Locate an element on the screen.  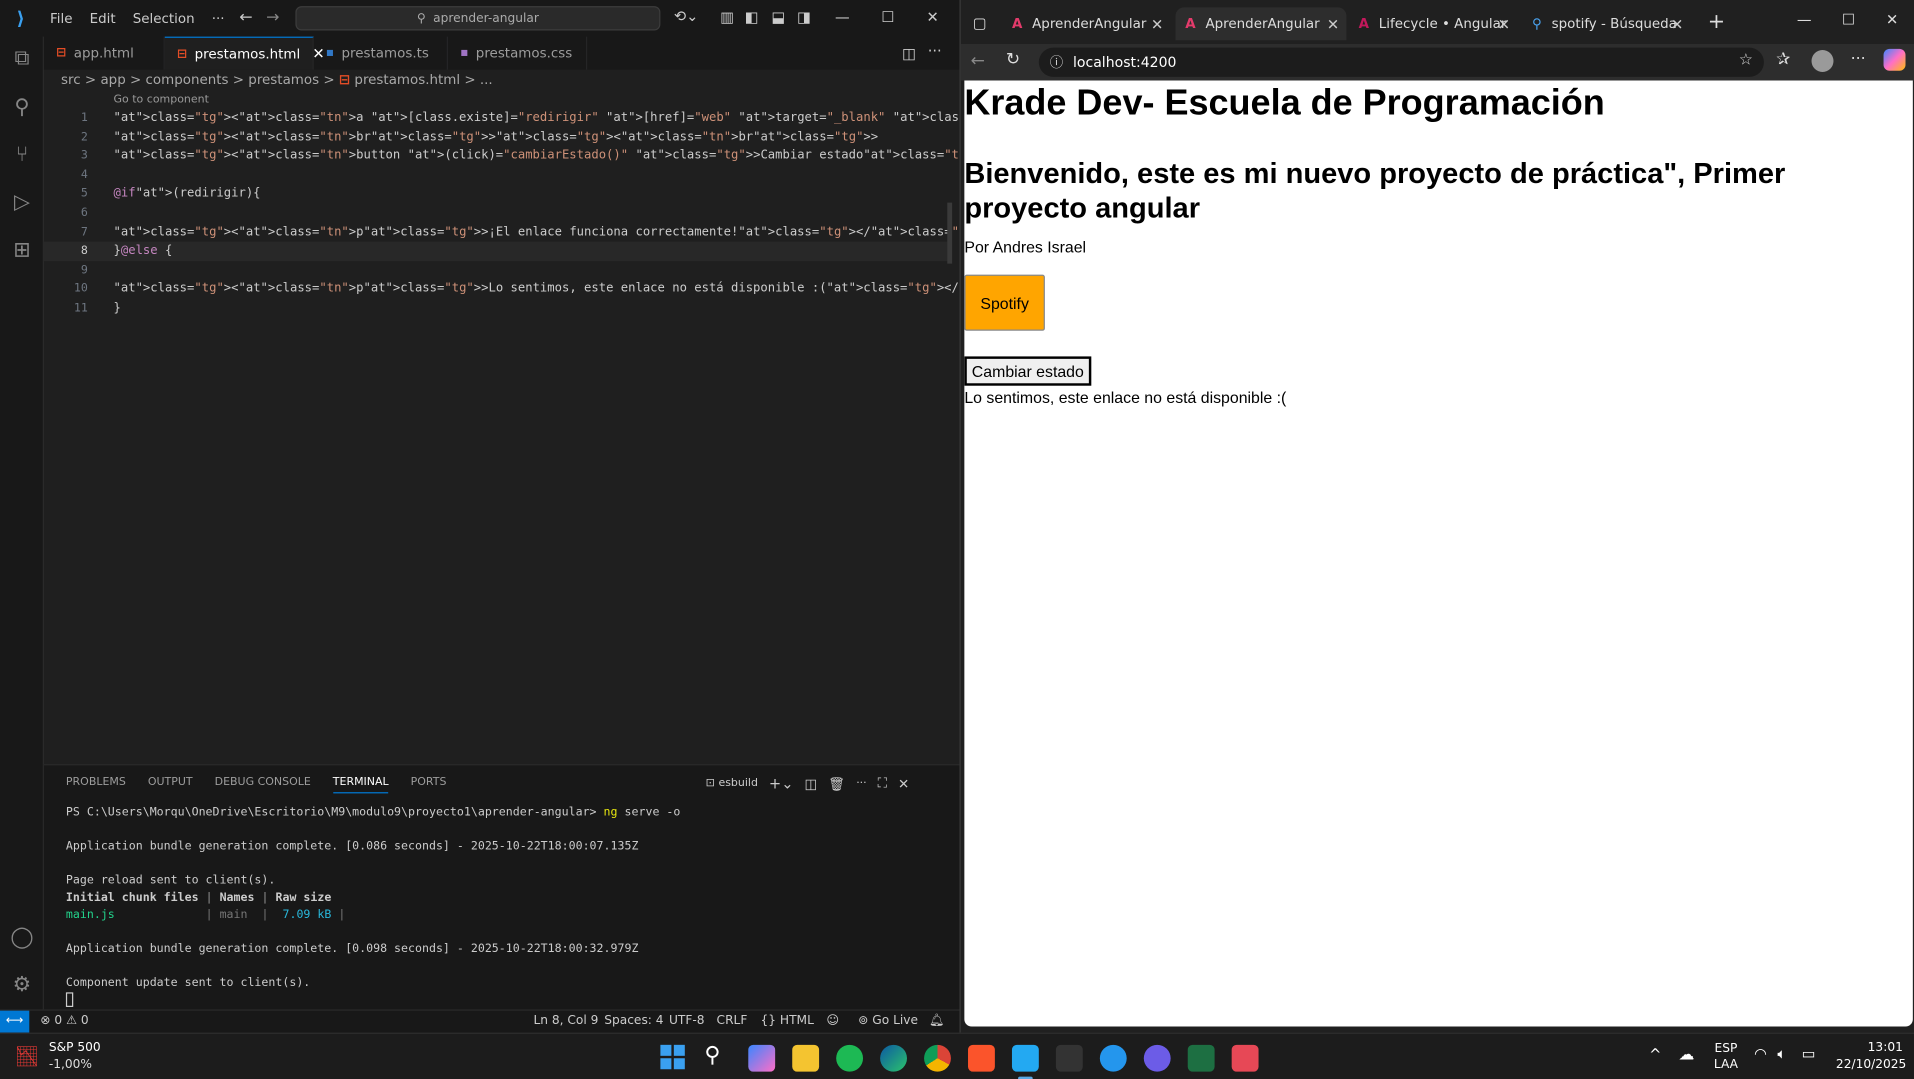
split-editor-icon: ◫ is located at coordinates (909, 53).